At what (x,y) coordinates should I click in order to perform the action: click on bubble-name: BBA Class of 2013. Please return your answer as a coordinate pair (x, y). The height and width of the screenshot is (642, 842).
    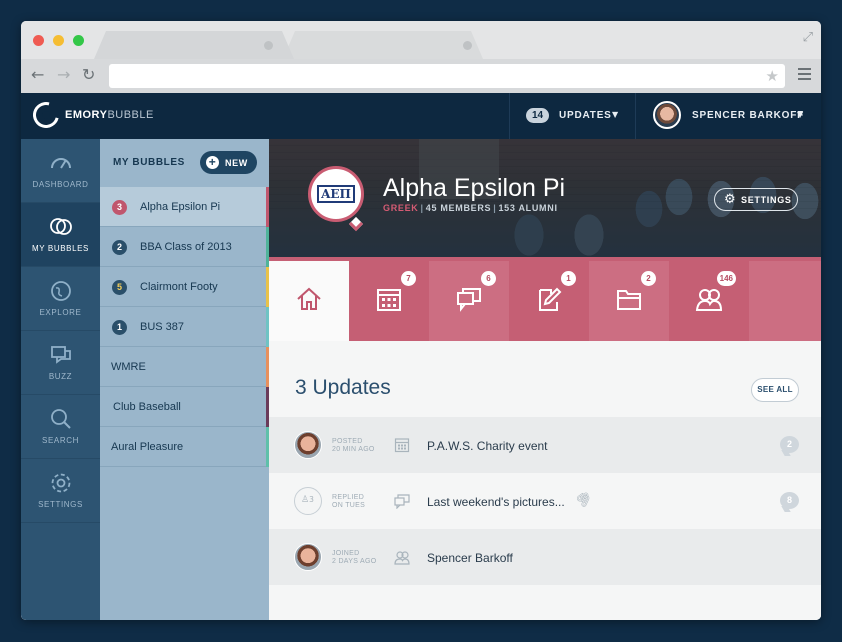
    Looking at the image, I should click on (186, 247).